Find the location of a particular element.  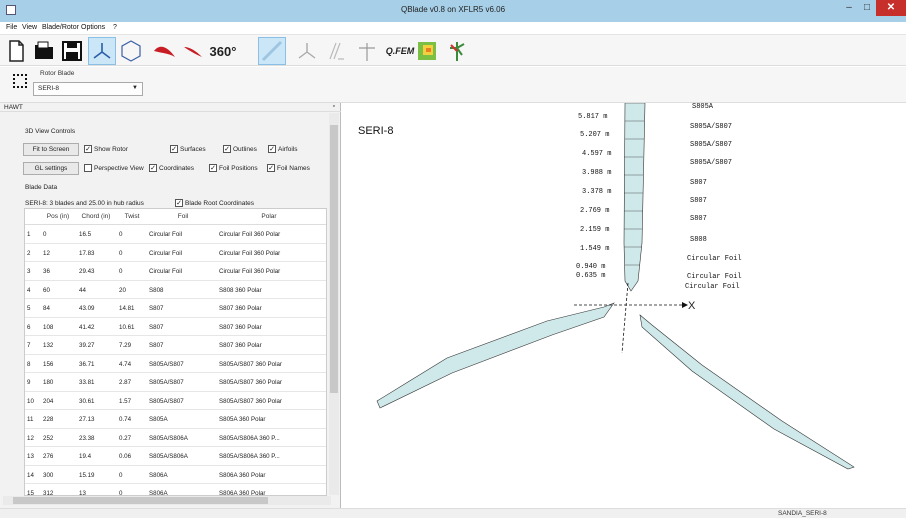

table-cell: 2 is located at coordinates (34, 253).